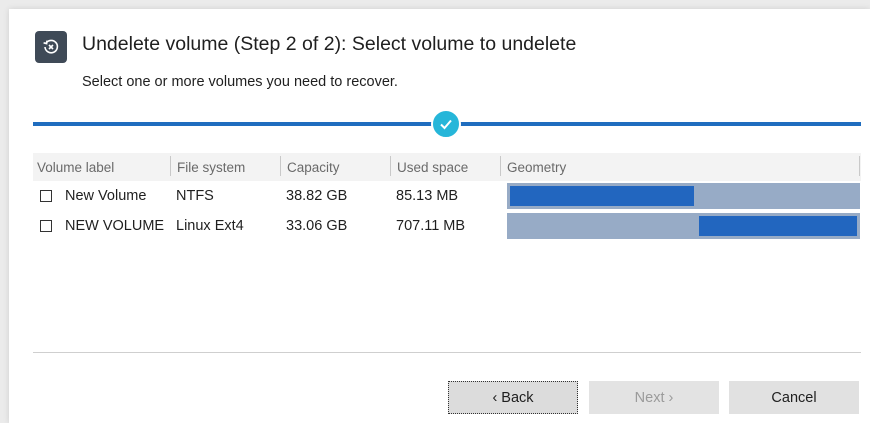 The height and width of the screenshot is (423, 870). What do you see at coordinates (115, 226) in the screenshot?
I see `volume-label: NEW VOLUME` at bounding box center [115, 226].